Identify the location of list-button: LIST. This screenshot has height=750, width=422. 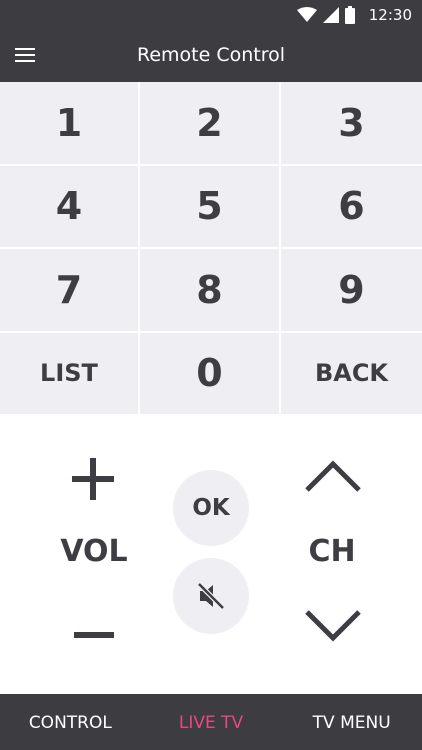
(70, 374).